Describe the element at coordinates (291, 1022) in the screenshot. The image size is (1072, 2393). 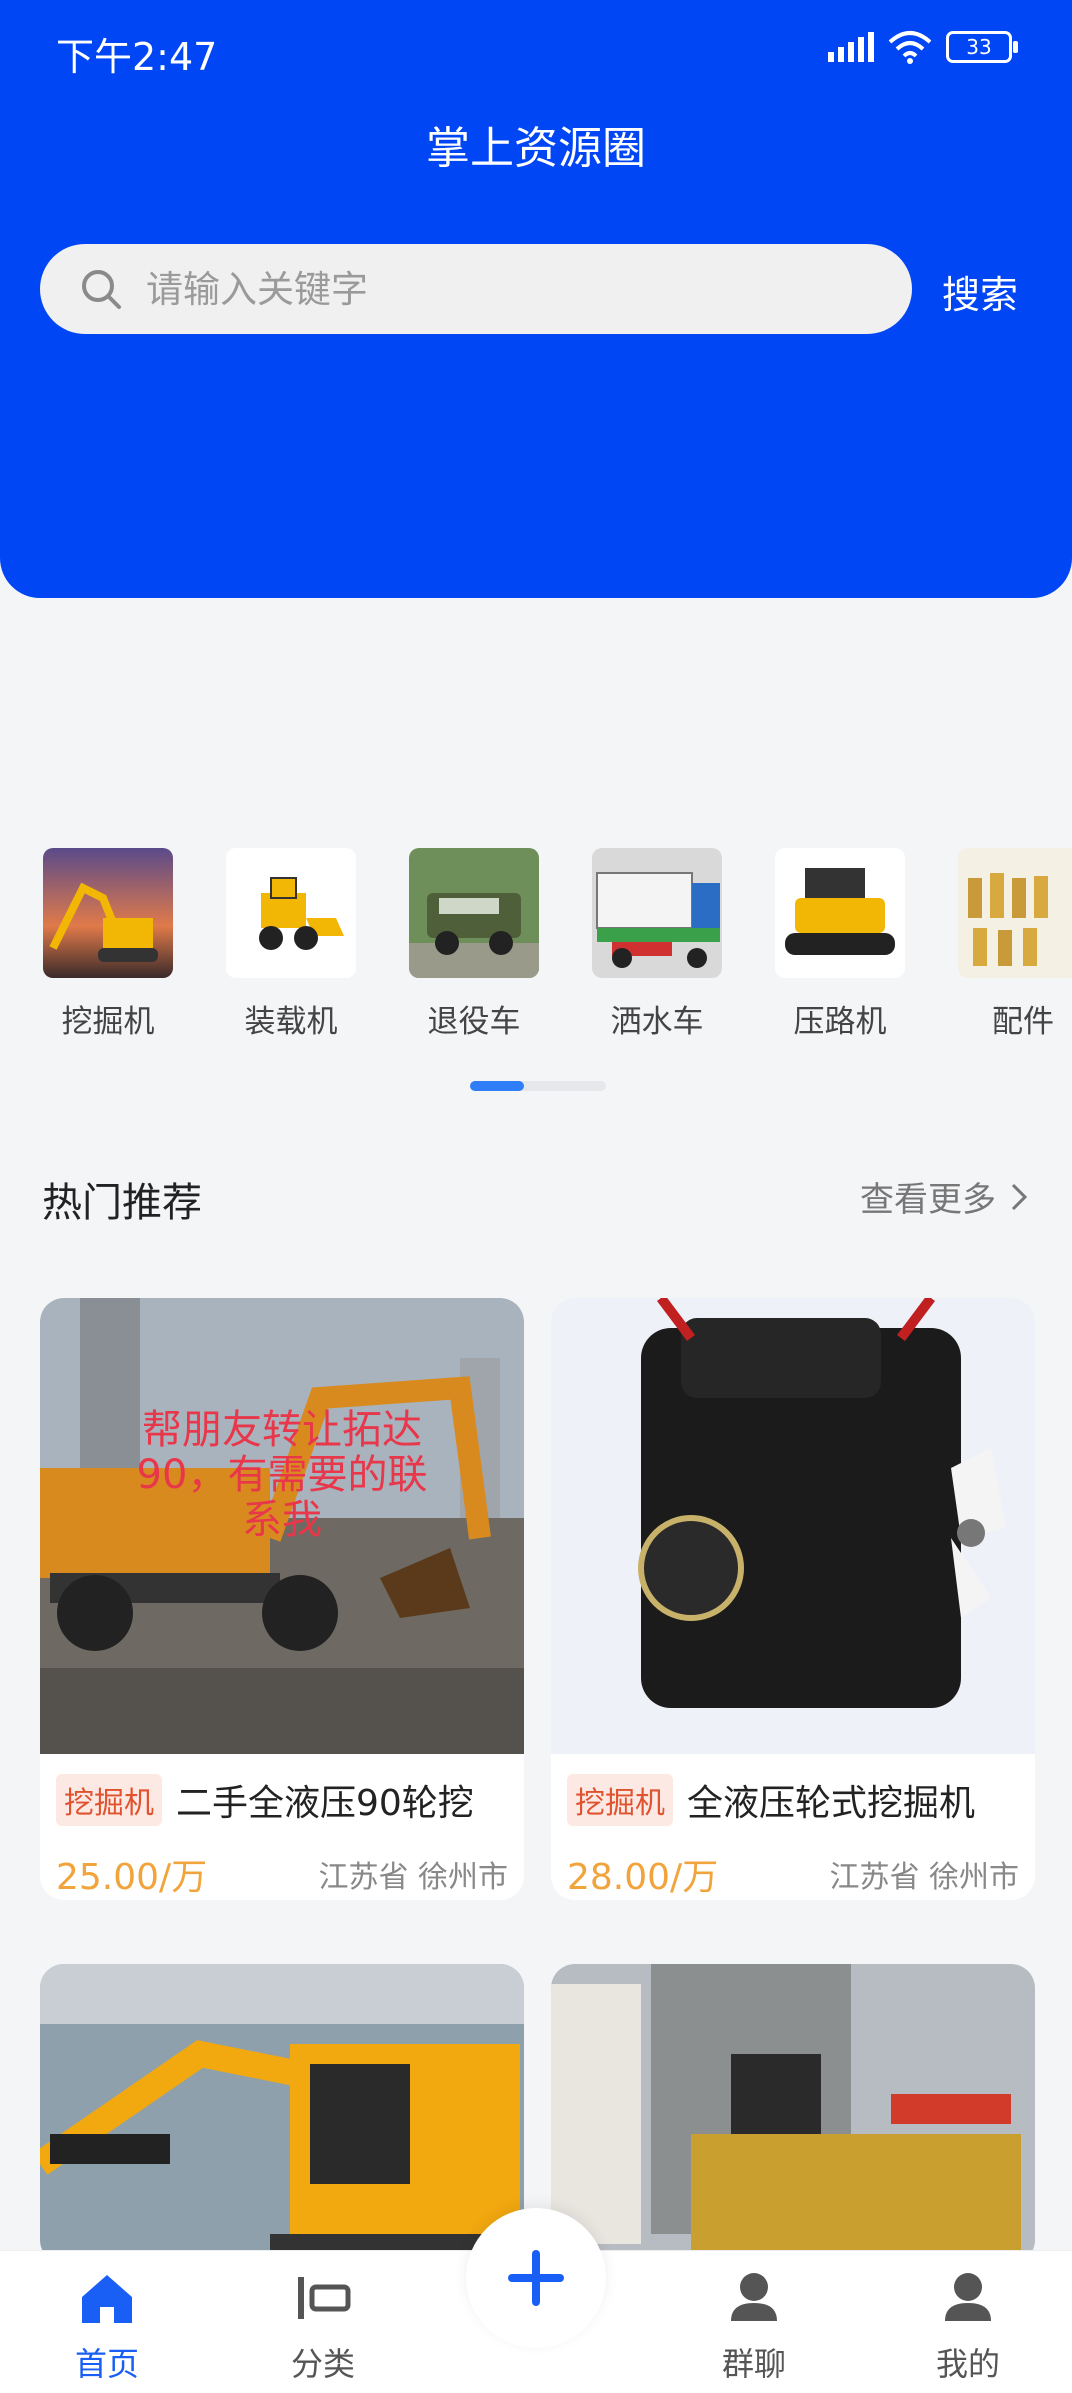
I see `category-label: 装载机` at that location.